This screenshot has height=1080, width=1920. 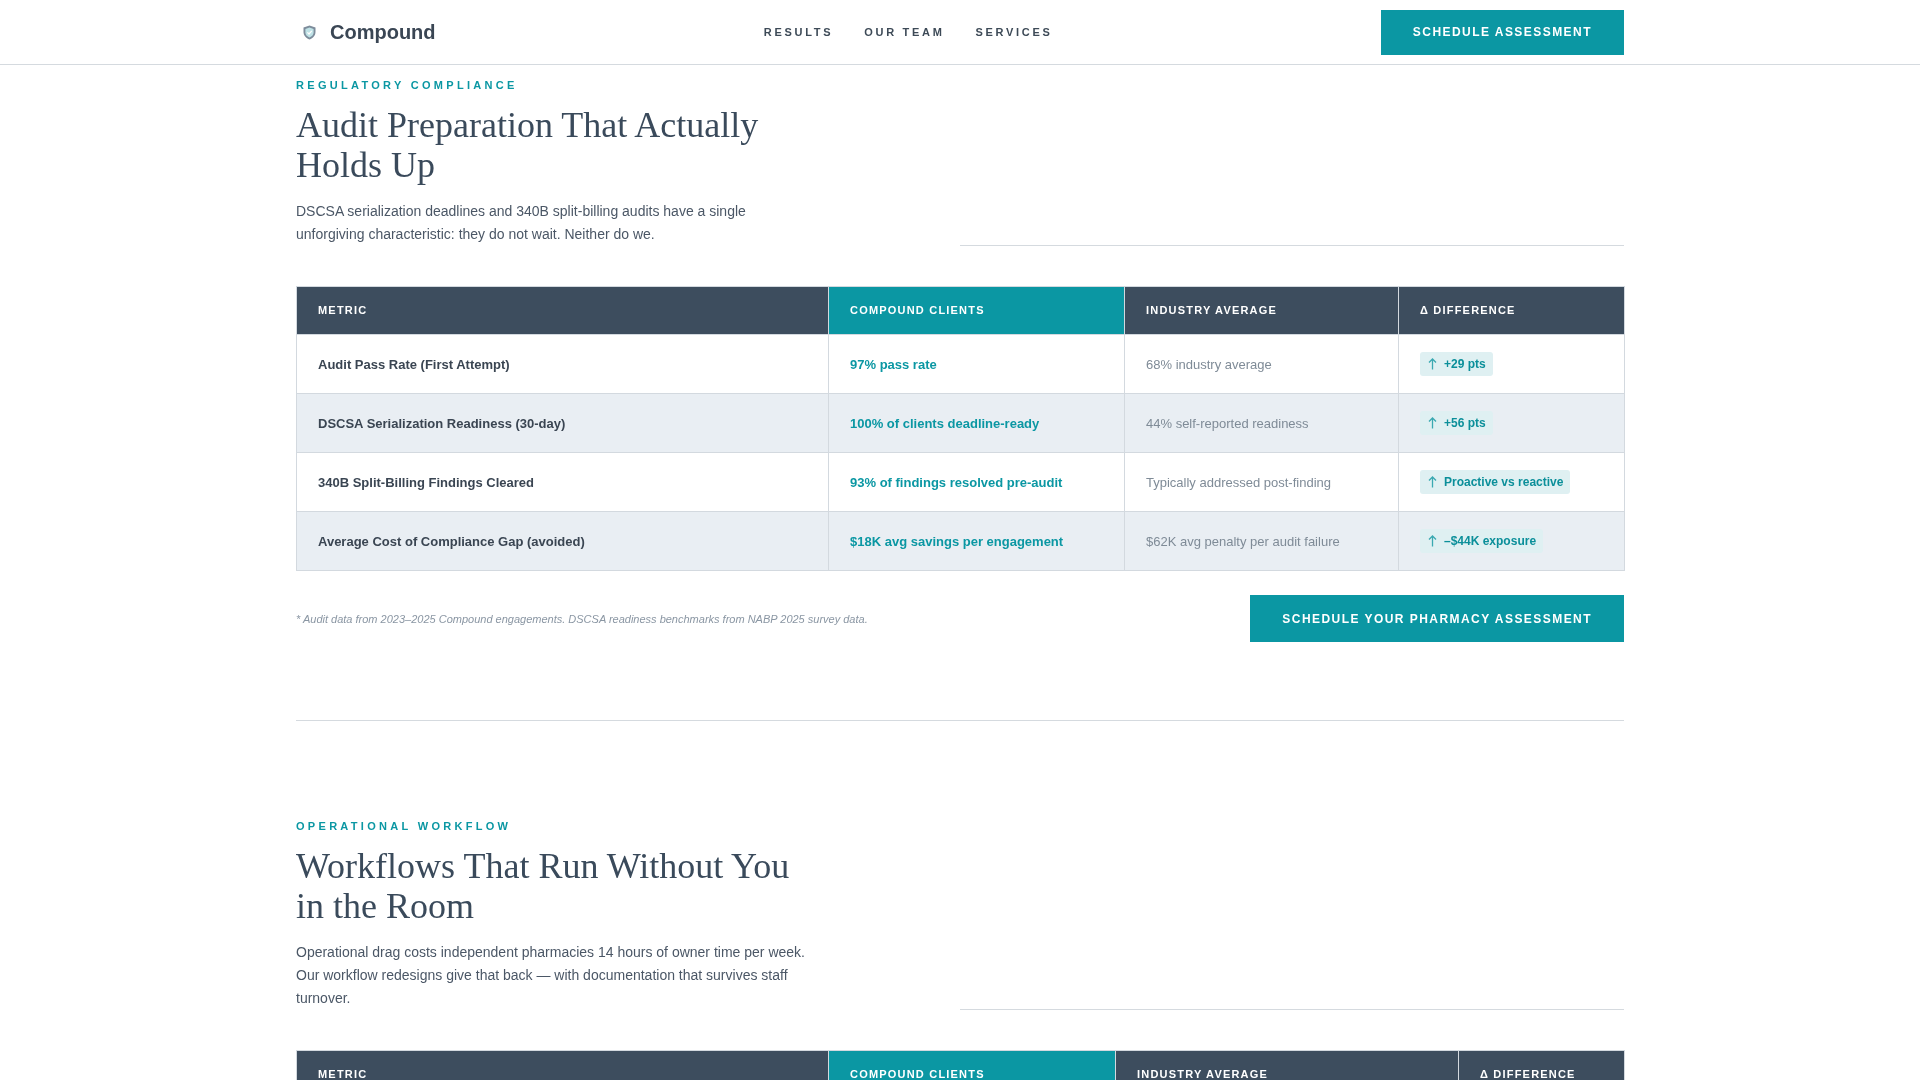 I want to click on industry-value-cell: Typically addressed post-finding, so click(x=1261, y=482).